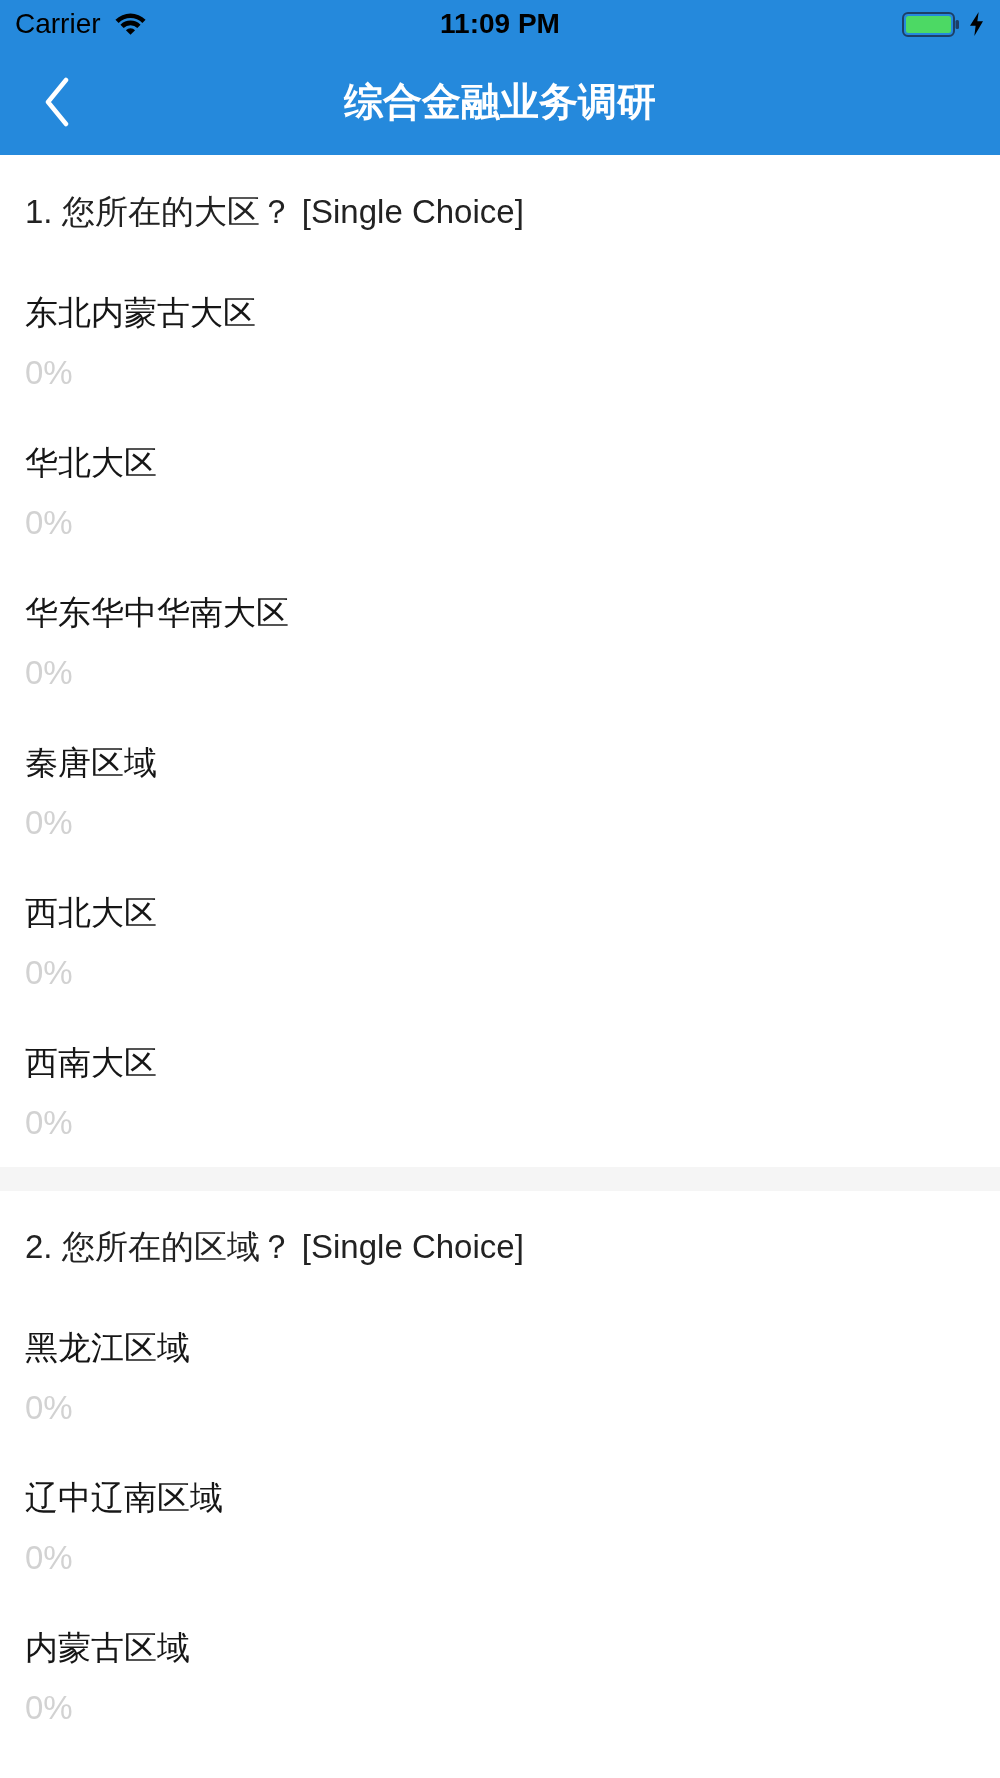  What do you see at coordinates (91, 1063) in the screenshot?
I see `option-label: 西南大区` at bounding box center [91, 1063].